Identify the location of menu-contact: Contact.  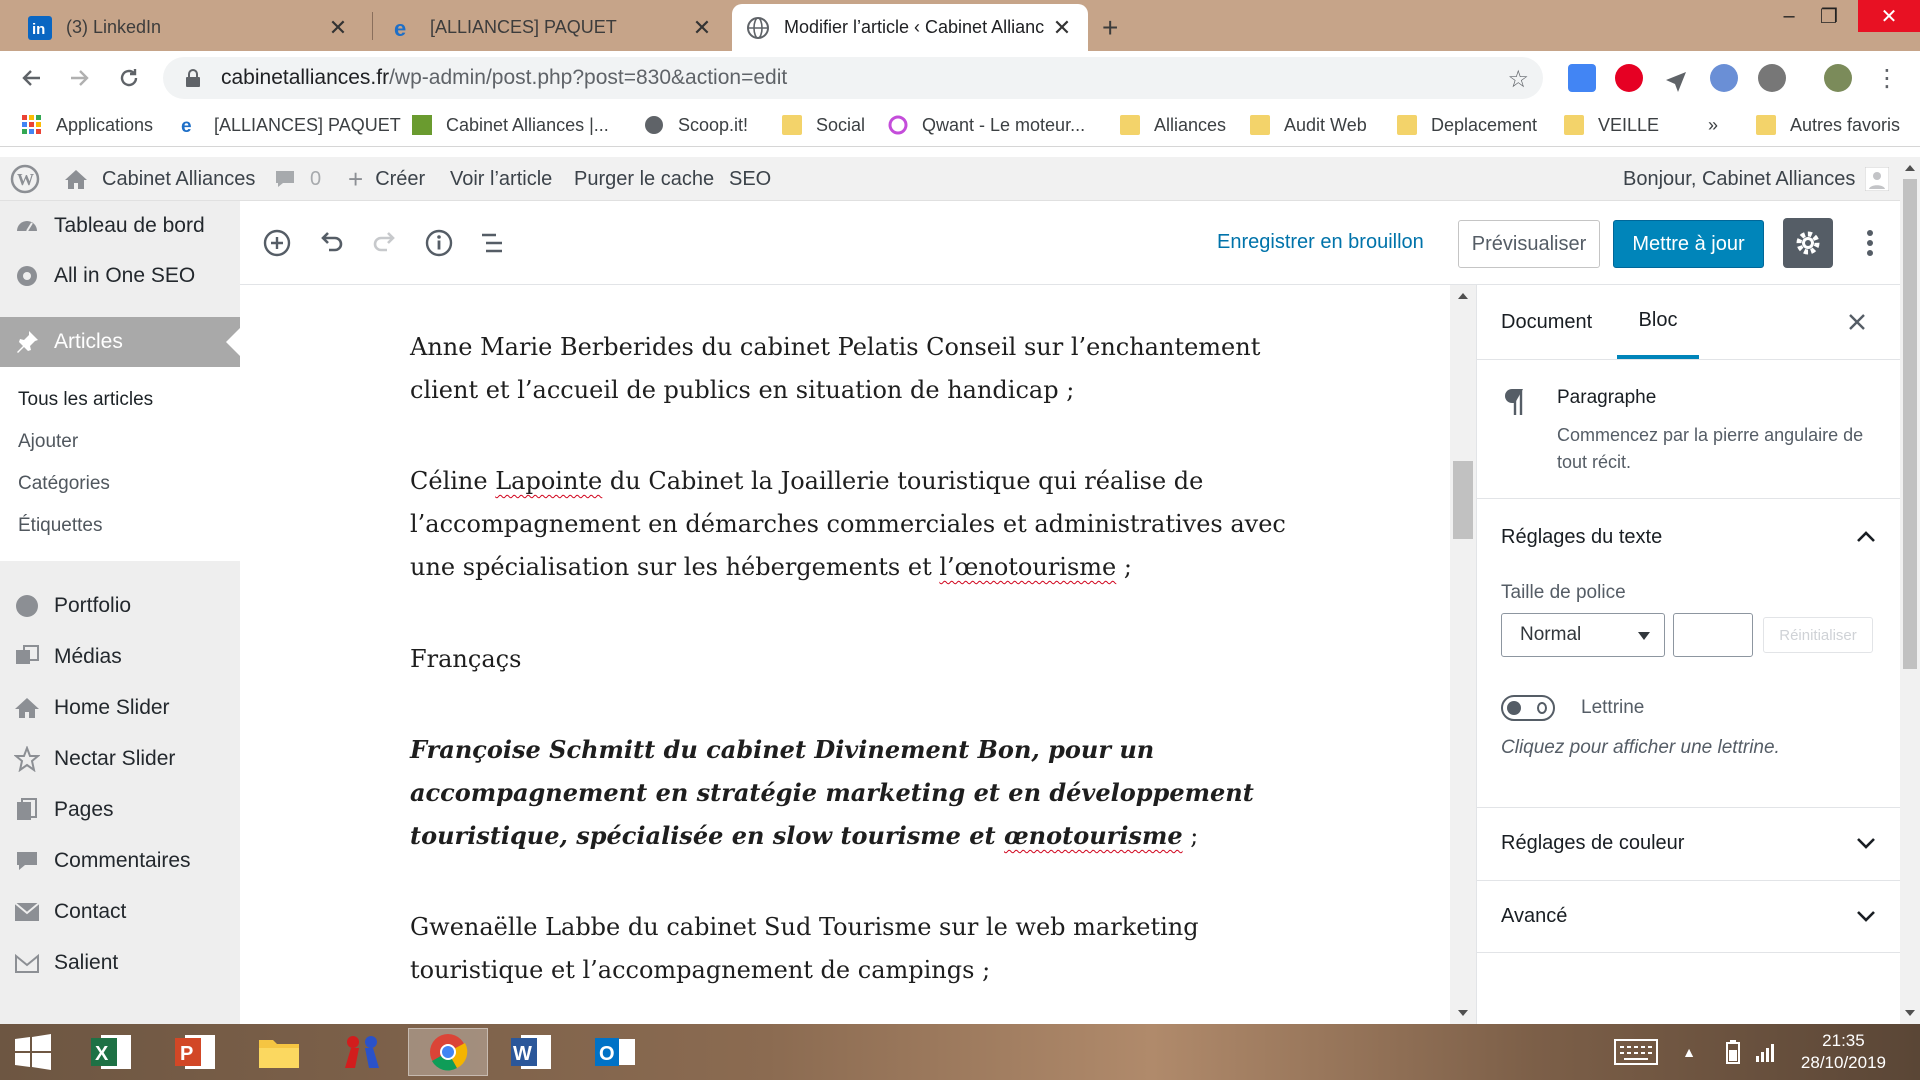
(120, 912).